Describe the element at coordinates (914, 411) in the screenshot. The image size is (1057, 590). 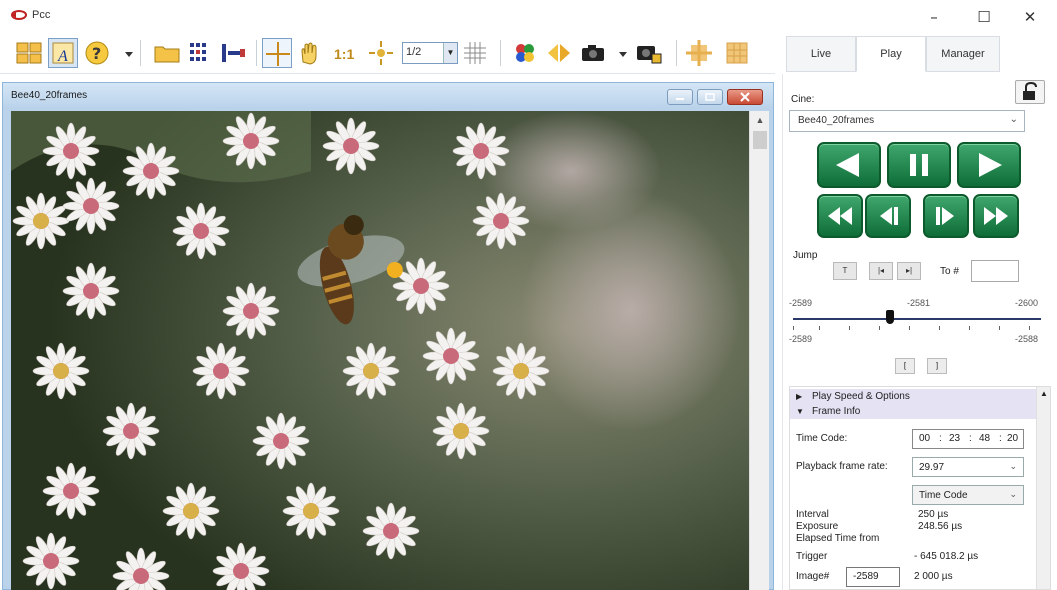
I see `section-frame-info: ▼ Frame Info` at that location.